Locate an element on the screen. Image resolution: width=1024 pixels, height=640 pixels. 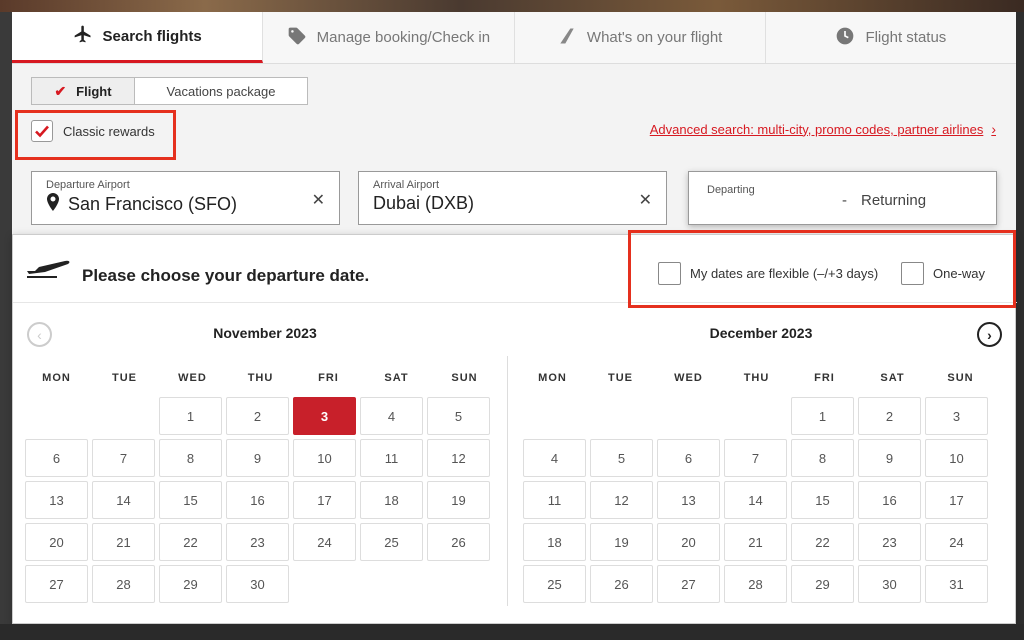
flight-mode-button: ✔ Flight is located at coordinates (83, 91).